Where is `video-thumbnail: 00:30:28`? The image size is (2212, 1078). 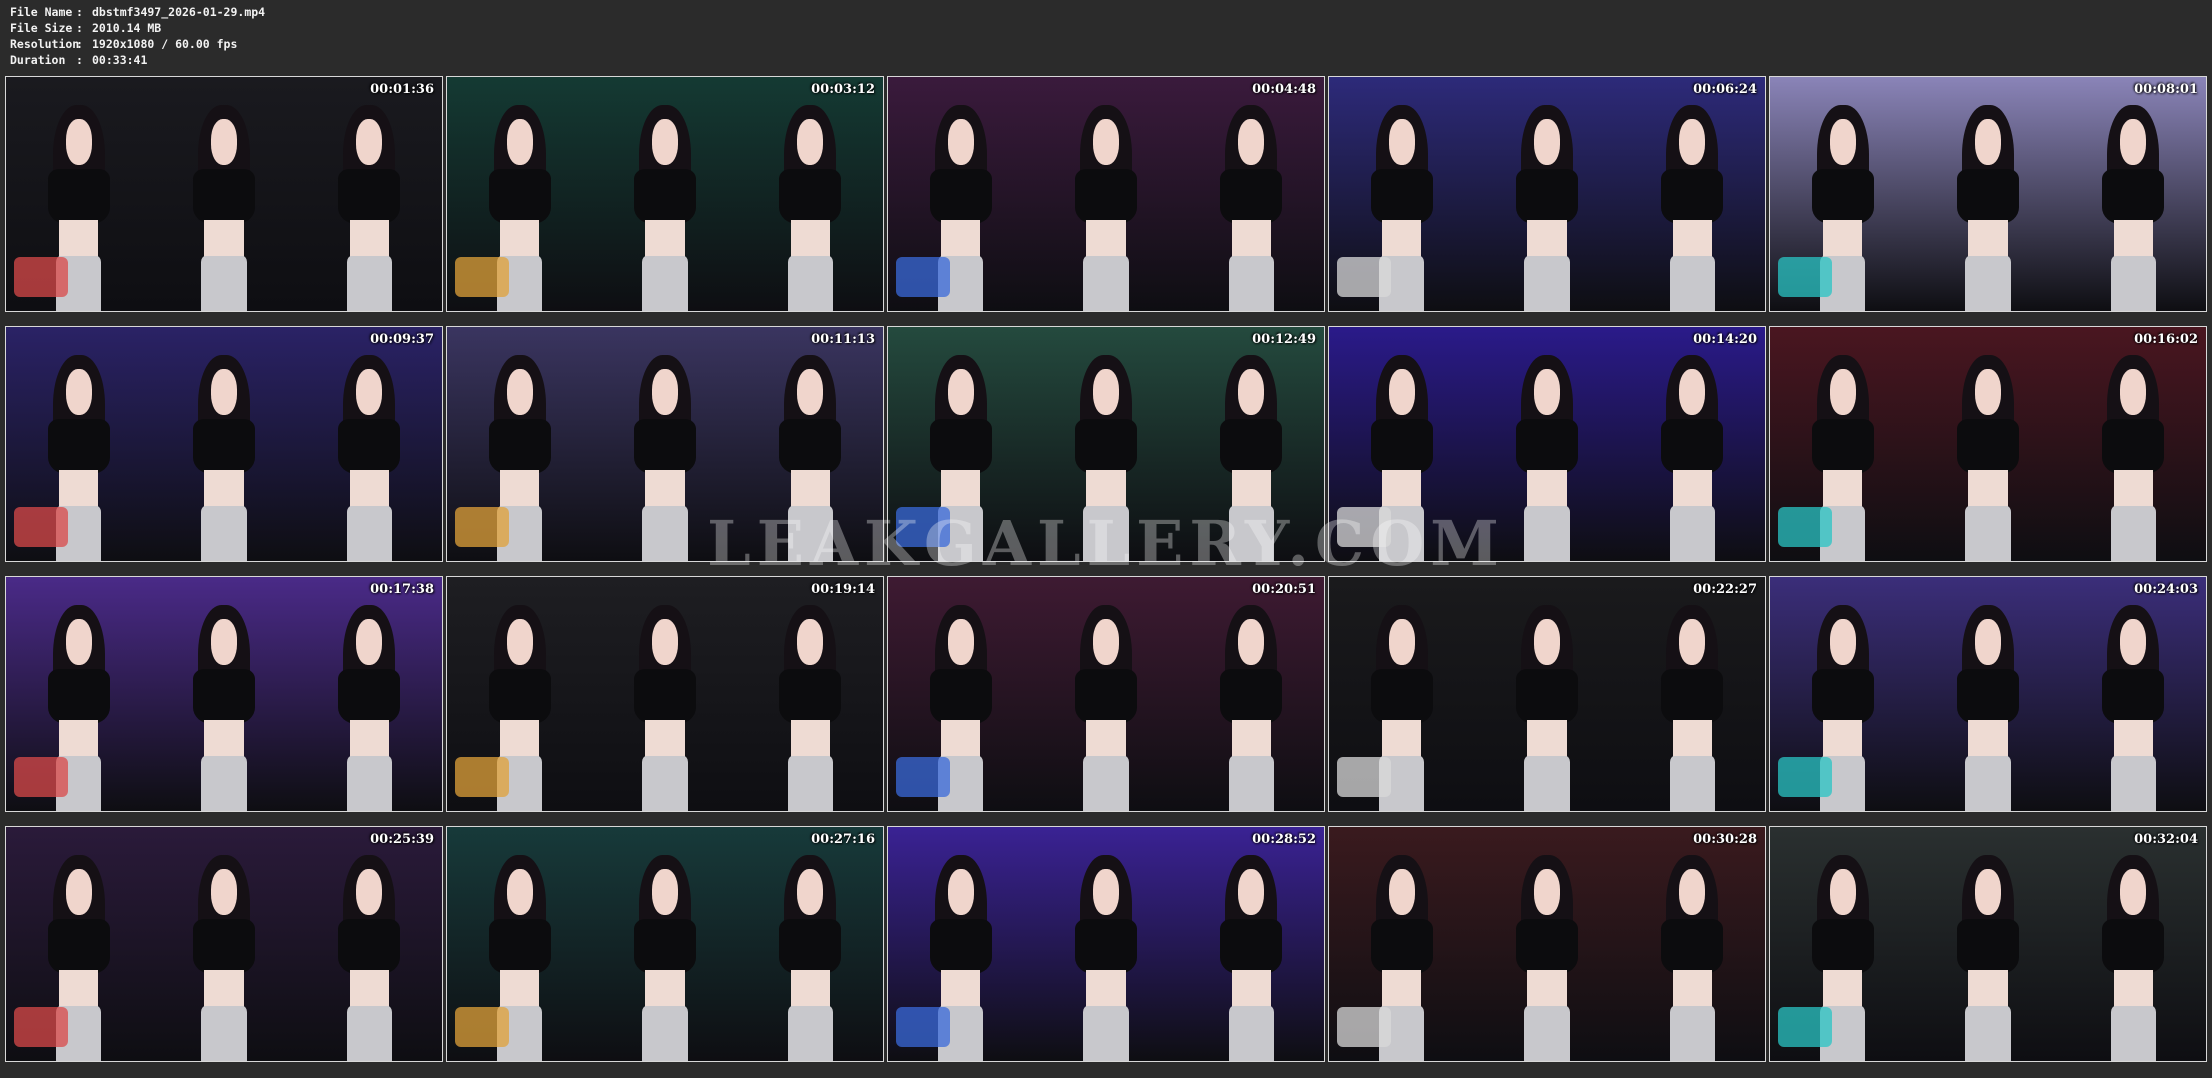
video-thumbnail: 00:30:28 is located at coordinates (1547, 944).